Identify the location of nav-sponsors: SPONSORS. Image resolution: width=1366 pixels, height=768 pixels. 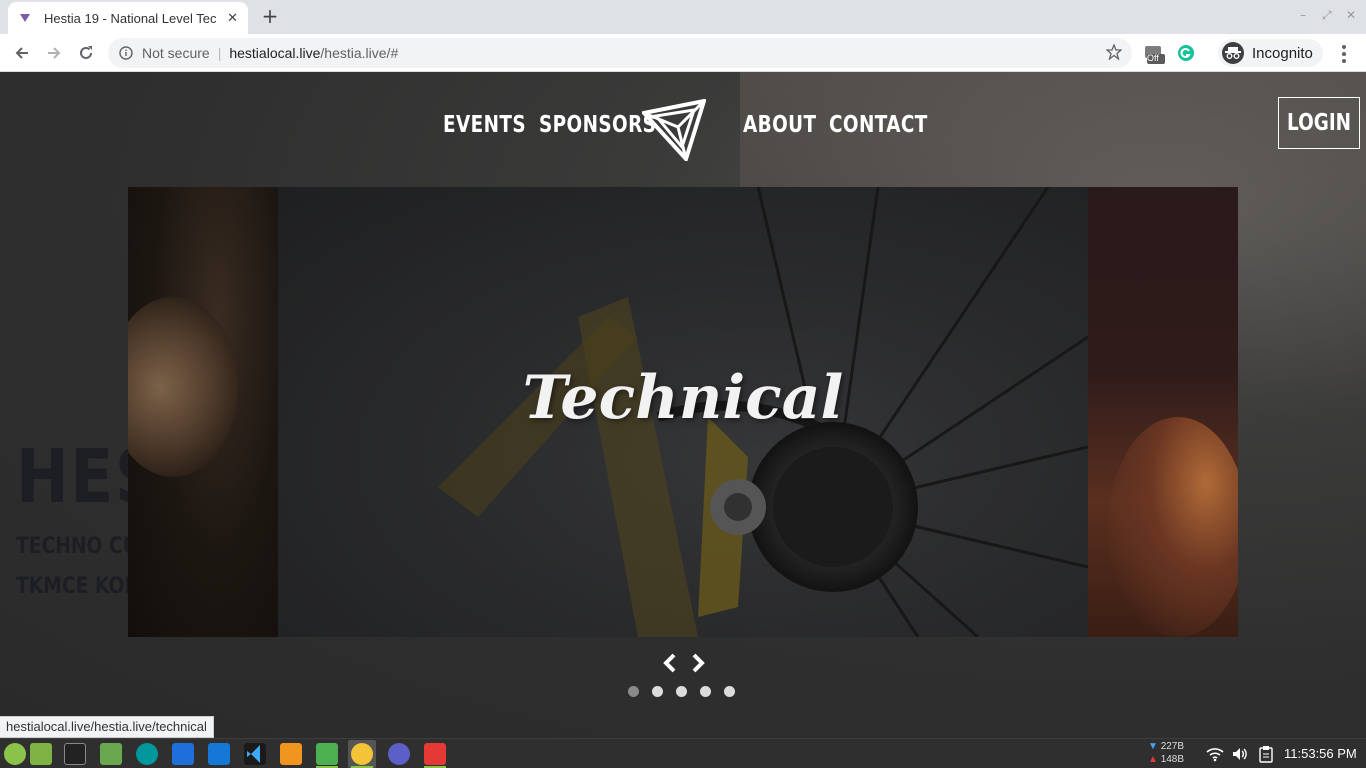
(597, 125).